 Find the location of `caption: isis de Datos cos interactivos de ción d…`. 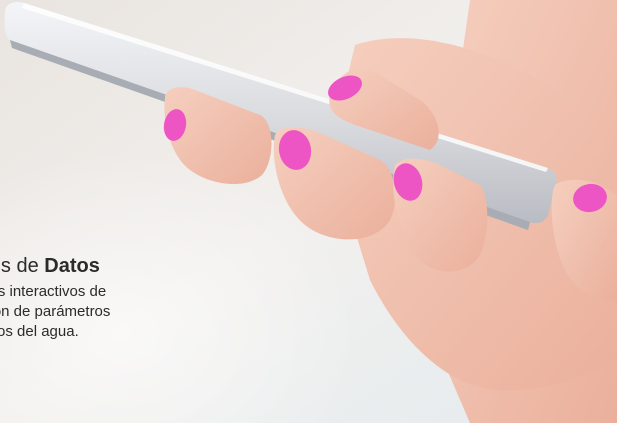

caption: isis de Datos cos interactivos de ción d… is located at coordinates (121, 298).